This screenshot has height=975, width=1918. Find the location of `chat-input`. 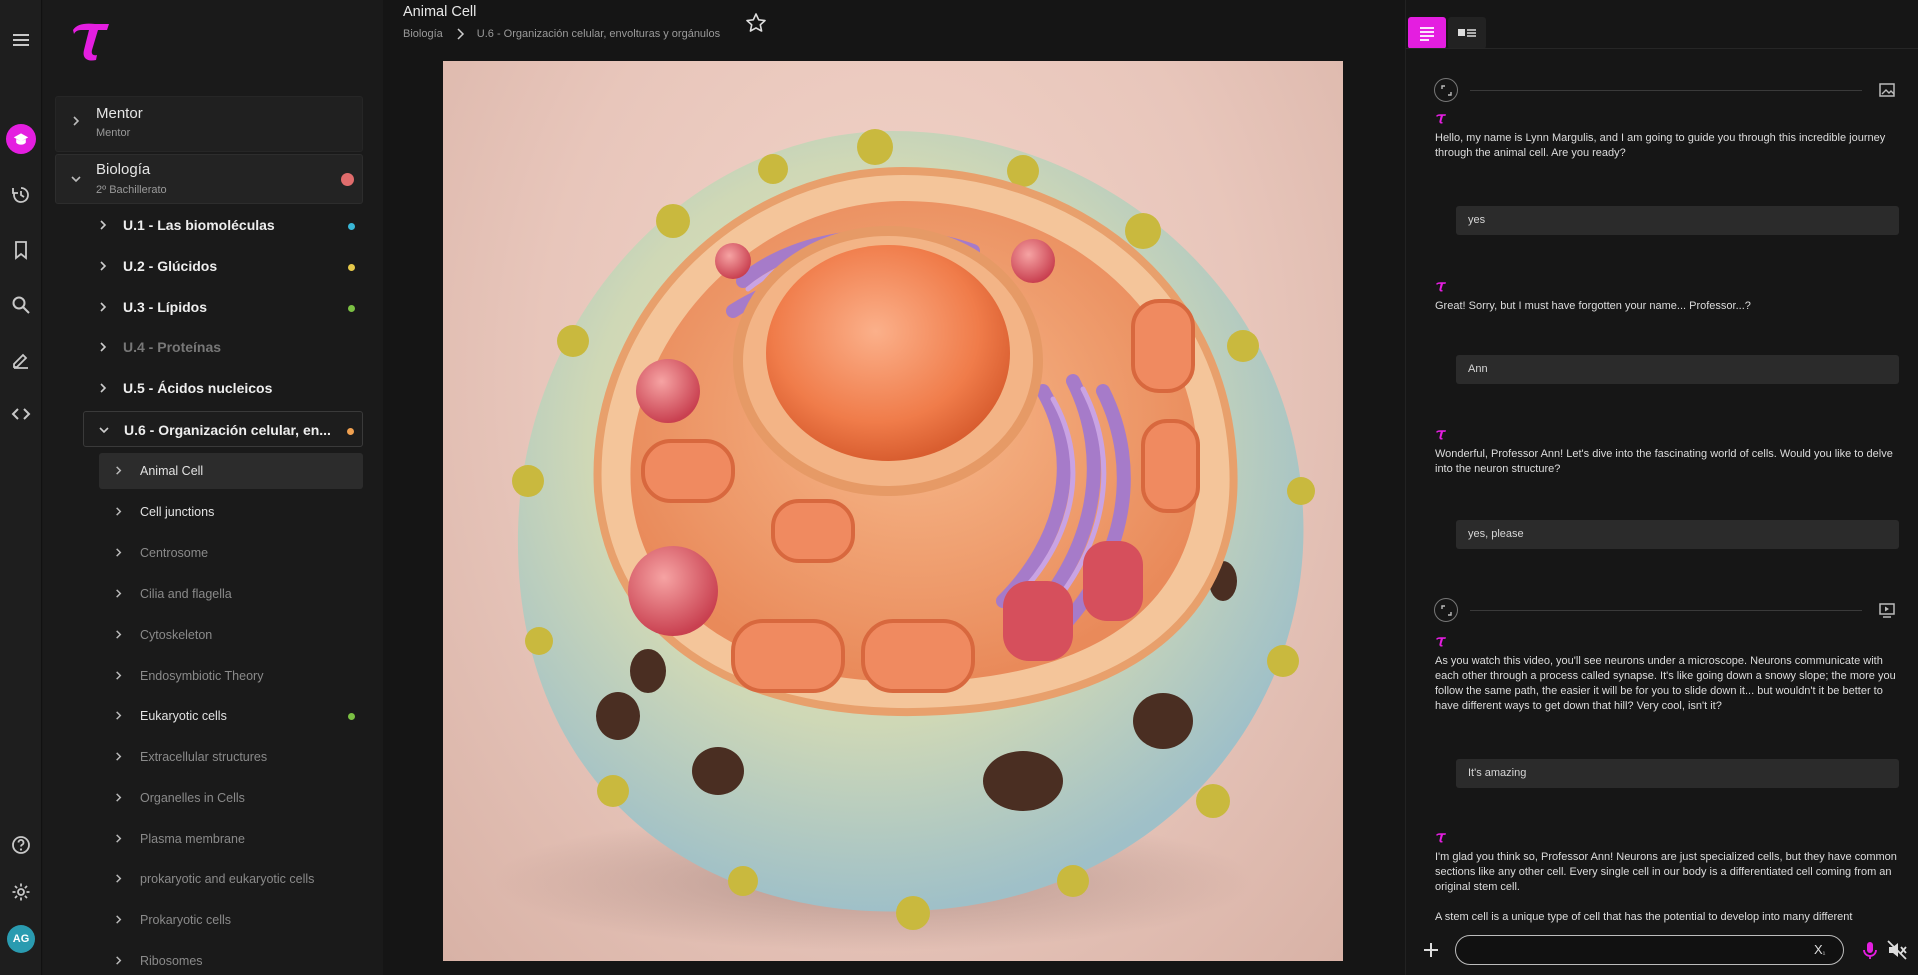

chat-input is located at coordinates (1649, 950).